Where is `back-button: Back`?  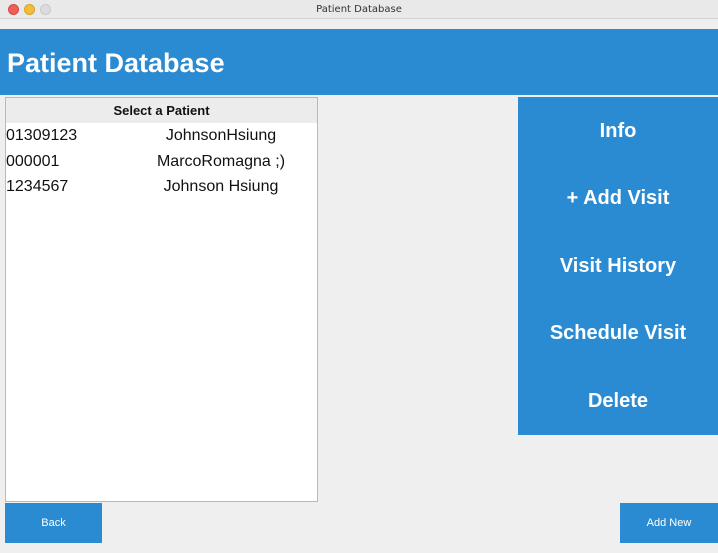
back-button: Back is located at coordinates (53, 523).